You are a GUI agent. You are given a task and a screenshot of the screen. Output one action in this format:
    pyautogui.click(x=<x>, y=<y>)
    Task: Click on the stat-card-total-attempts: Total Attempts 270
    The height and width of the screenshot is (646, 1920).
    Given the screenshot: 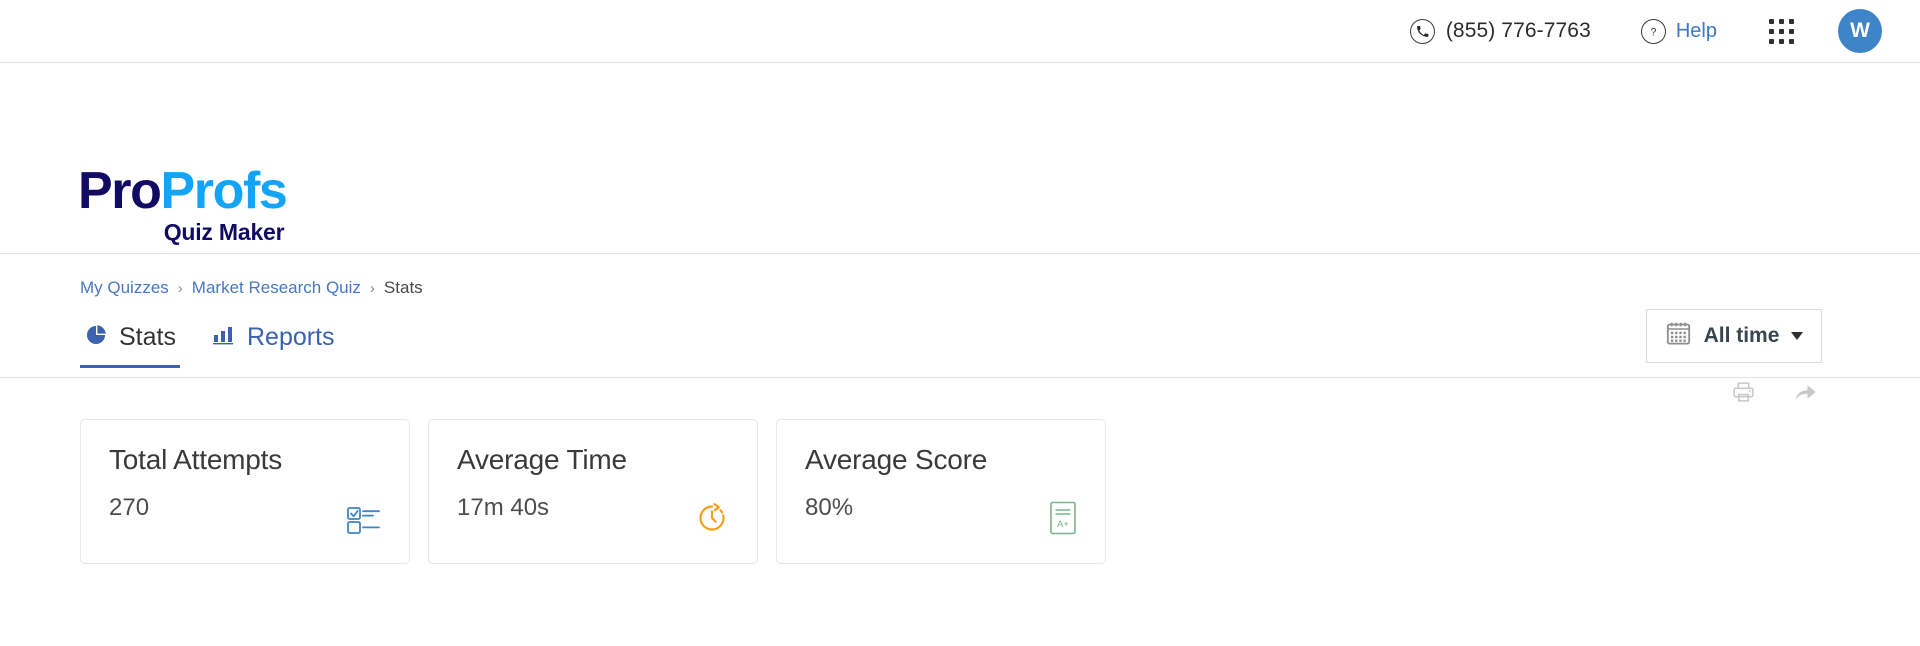 What is the action you would take?
    pyautogui.click(x=245, y=491)
    